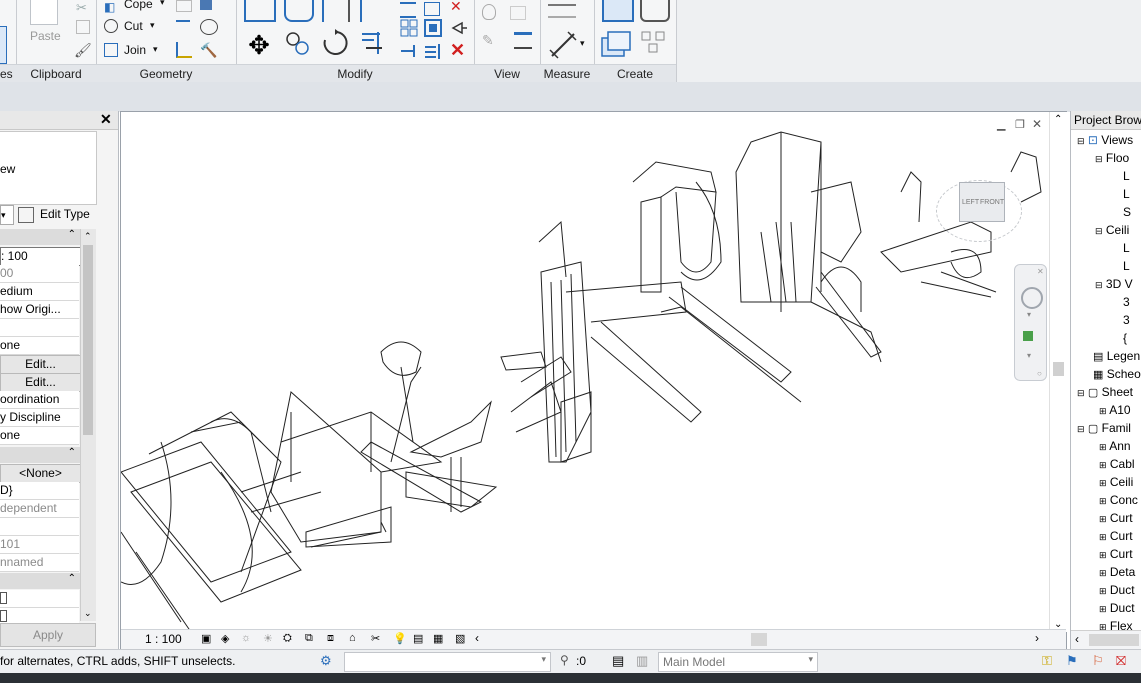 The image size is (1141, 683). I want to click on array-icon, so click(409, 28).